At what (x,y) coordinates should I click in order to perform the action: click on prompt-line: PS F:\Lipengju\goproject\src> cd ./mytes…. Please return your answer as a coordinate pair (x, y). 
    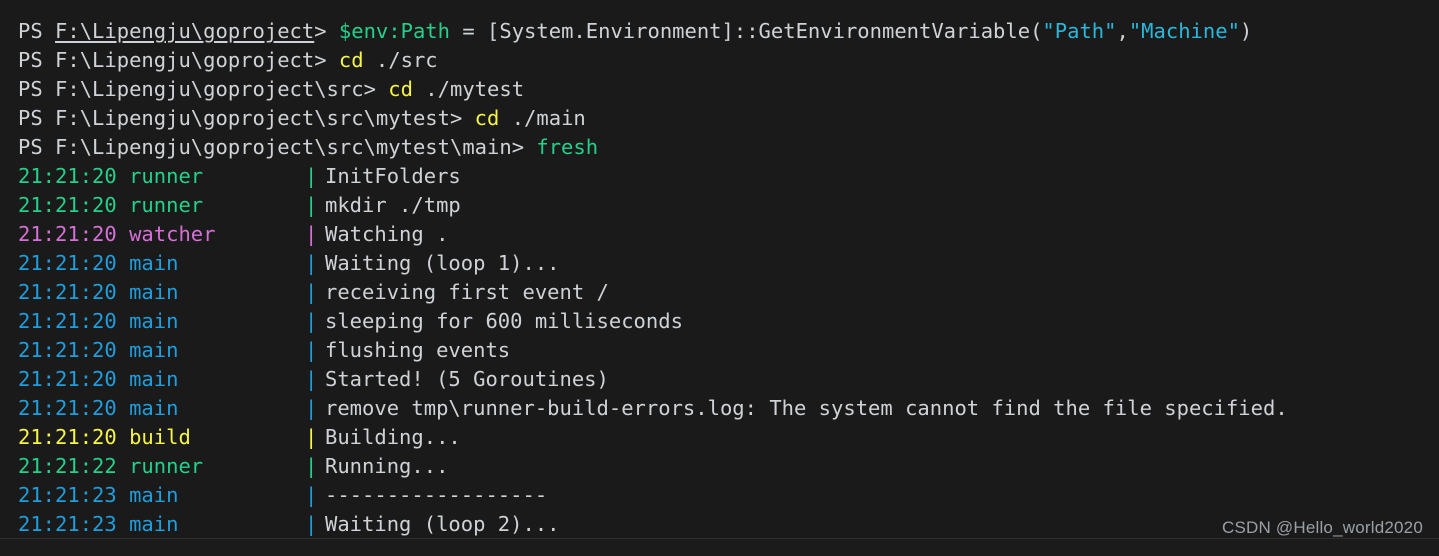
    Looking at the image, I should click on (728, 89).